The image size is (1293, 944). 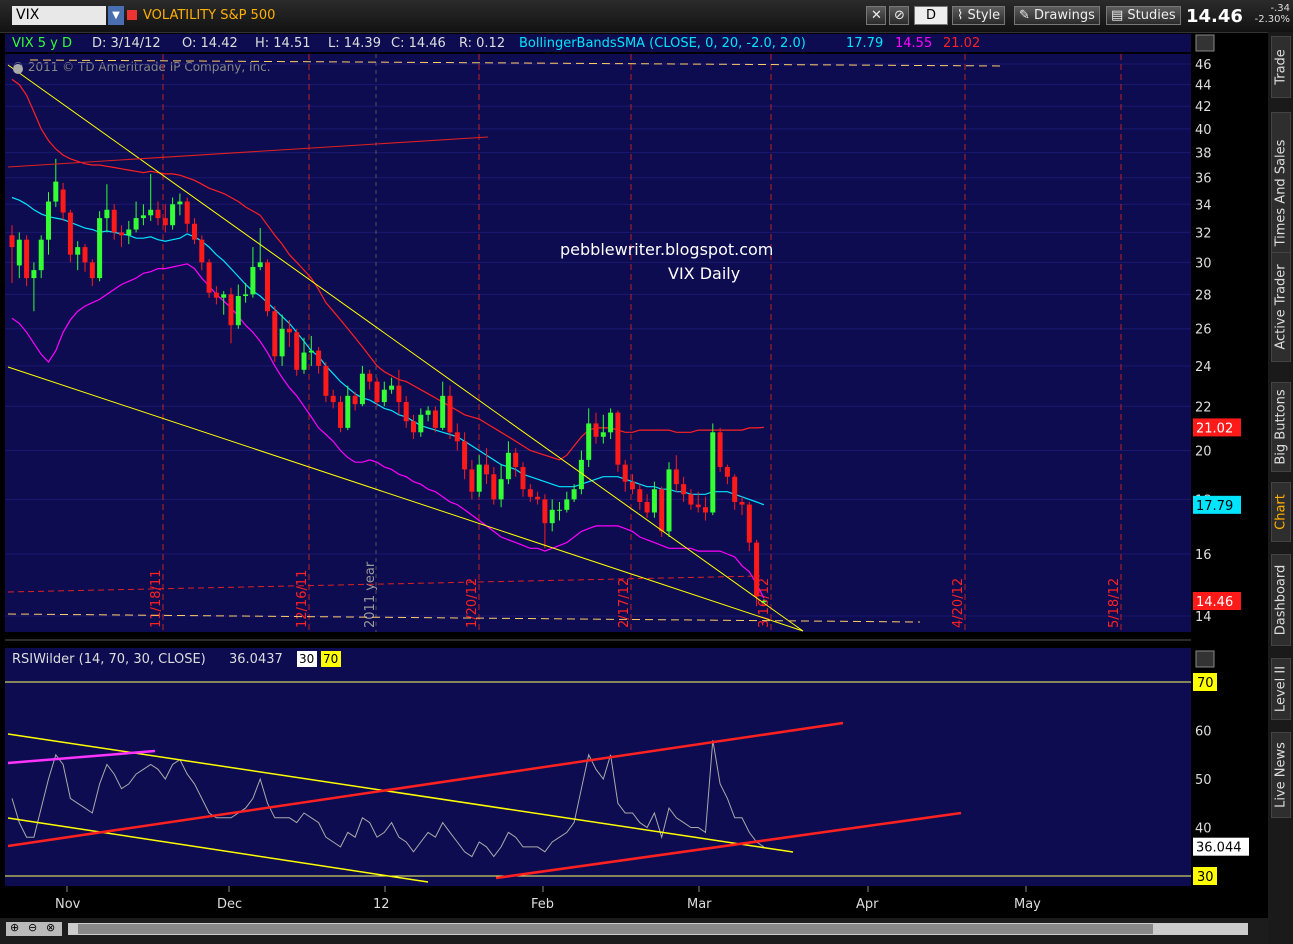 What do you see at coordinates (1203, 829) in the screenshot?
I see `rsi-tick-label: 40` at bounding box center [1203, 829].